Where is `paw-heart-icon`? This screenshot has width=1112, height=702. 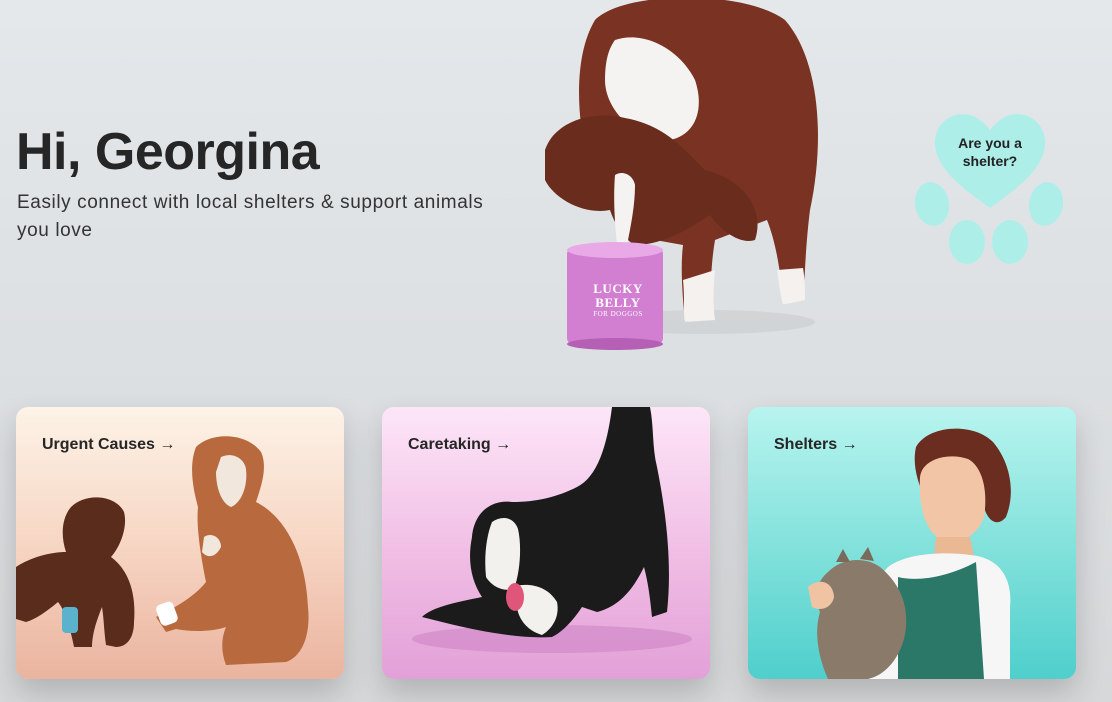
paw-heart-icon is located at coordinates (989, 189).